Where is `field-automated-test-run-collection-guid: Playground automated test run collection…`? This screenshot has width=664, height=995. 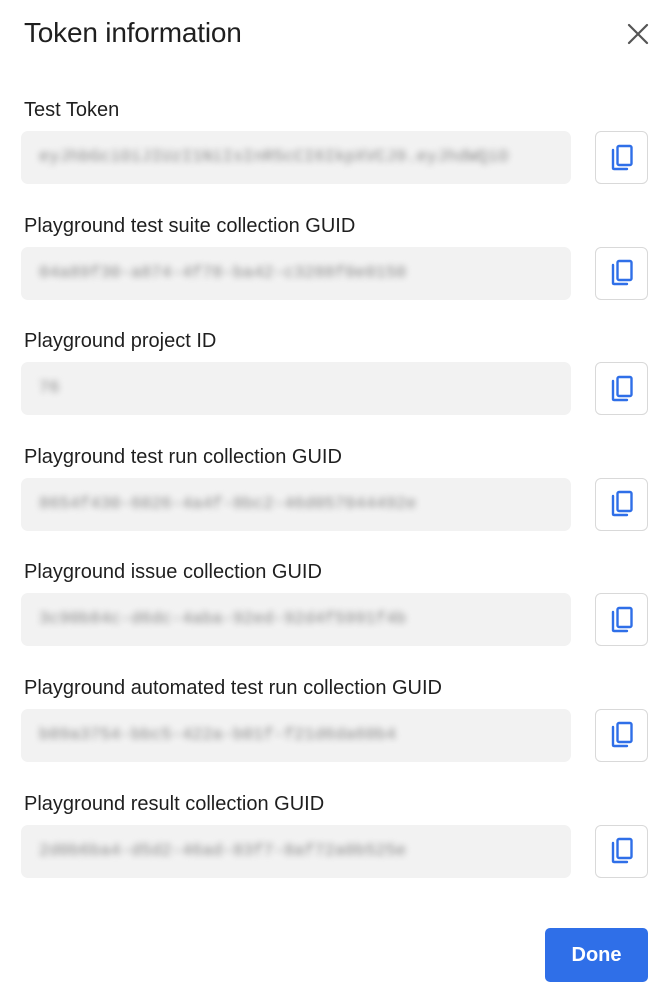 field-automated-test-run-collection-guid: Playground automated test run collection… is located at coordinates (336, 732).